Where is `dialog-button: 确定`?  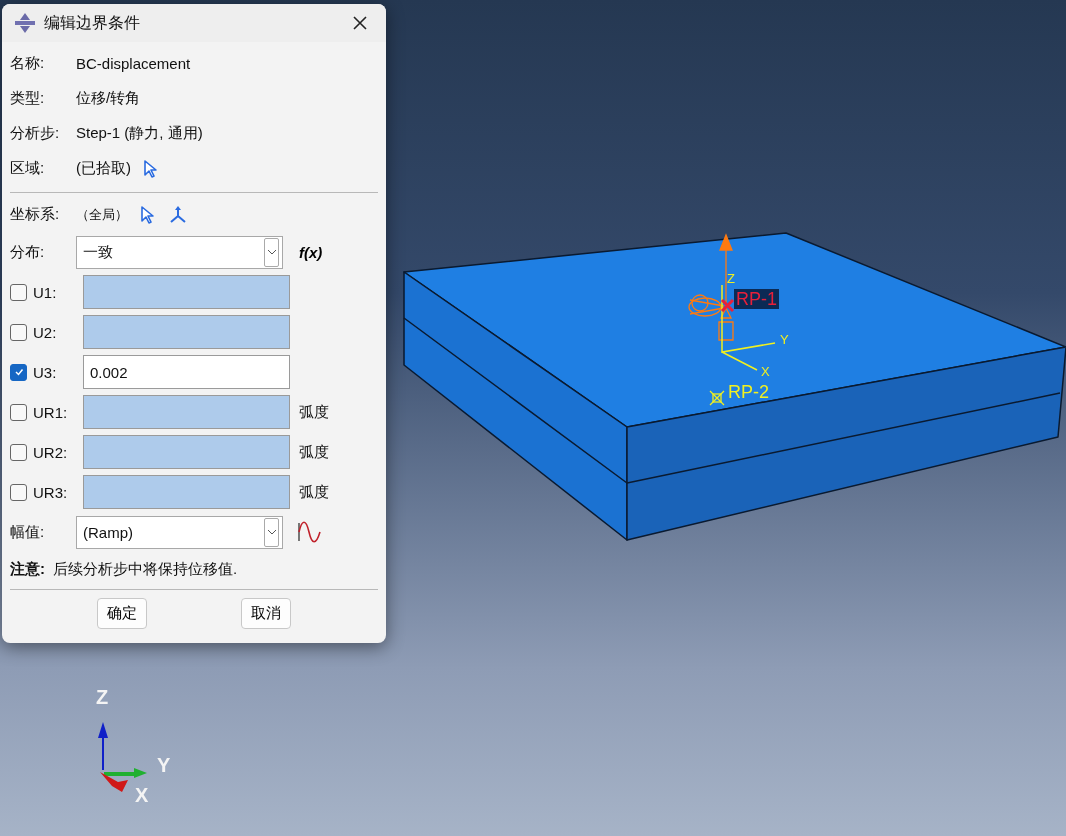 dialog-button: 确定 is located at coordinates (122, 613).